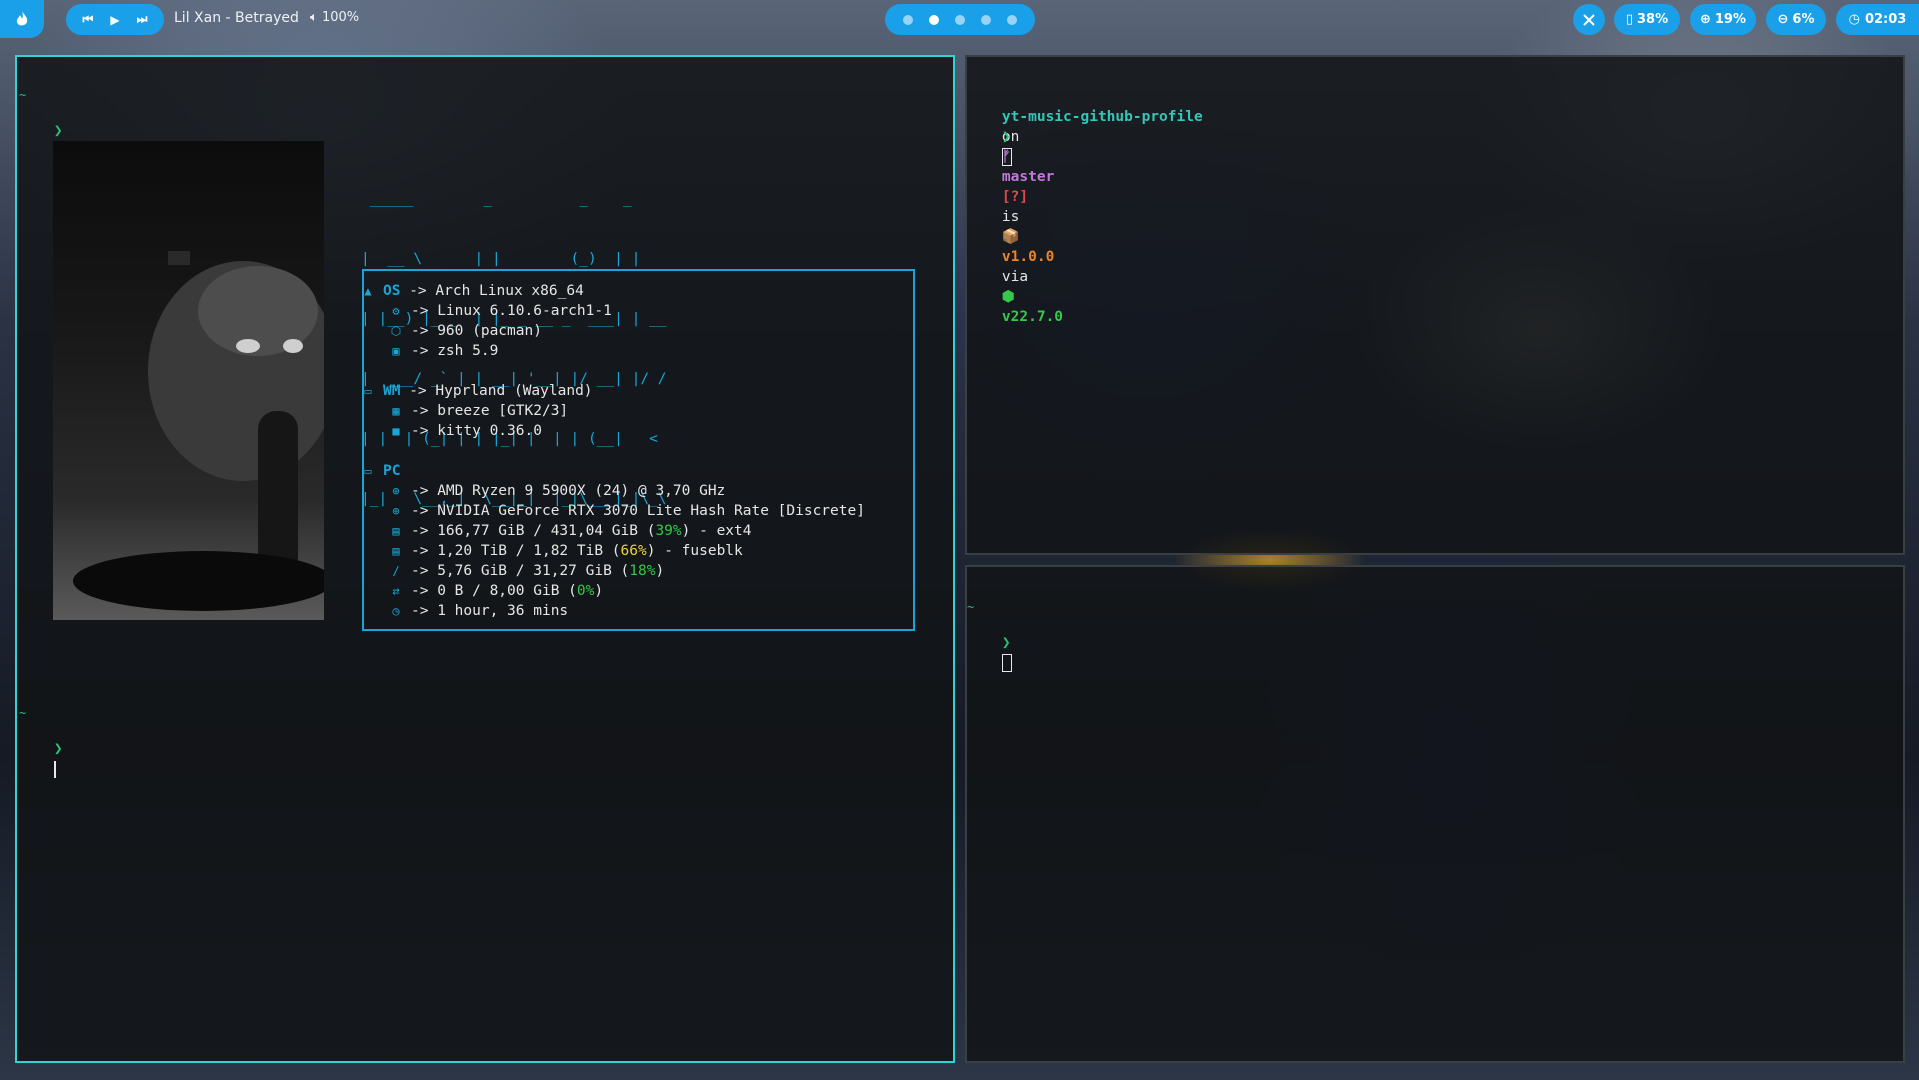 Image resolution: width=1919 pixels, height=1080 pixels. Describe the element at coordinates (396, 571) in the screenshot. I see `memory-icon: ∕` at that location.